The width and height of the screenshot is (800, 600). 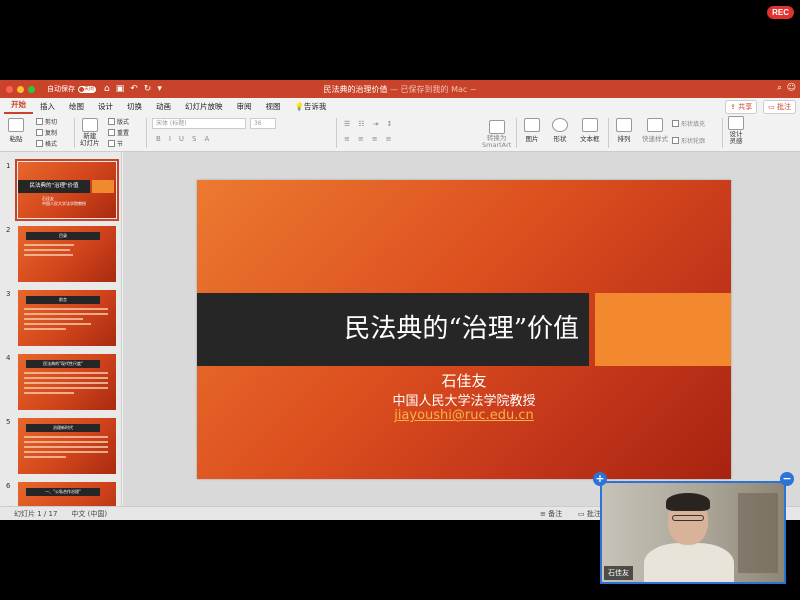 What do you see at coordinates (244, 107) in the screenshot?
I see `tab-review: 审阅` at bounding box center [244, 107].